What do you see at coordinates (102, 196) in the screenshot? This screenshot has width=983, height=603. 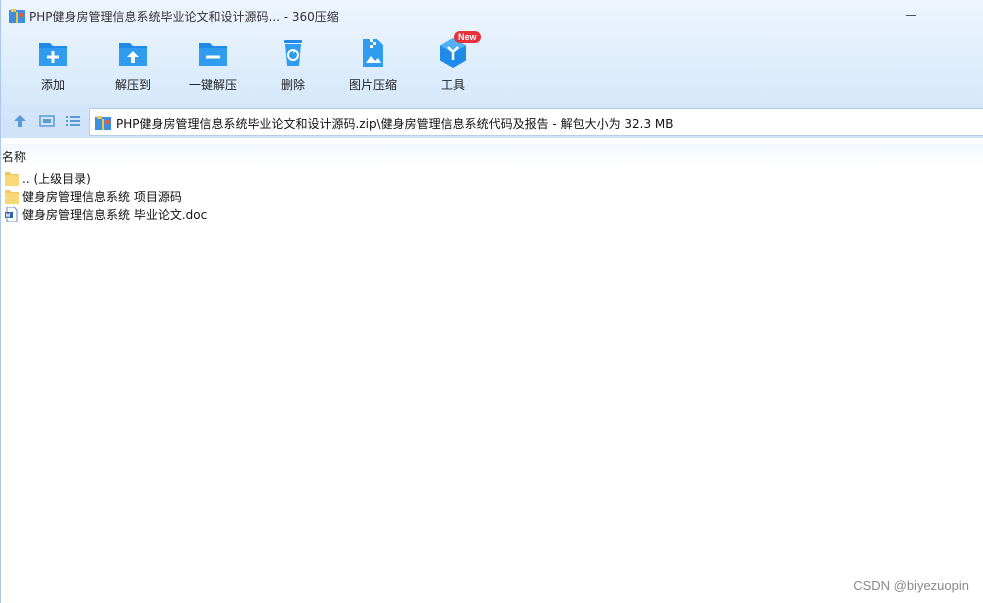 I see `list-item-label: 健身房管理信息系统 项目源码` at bounding box center [102, 196].